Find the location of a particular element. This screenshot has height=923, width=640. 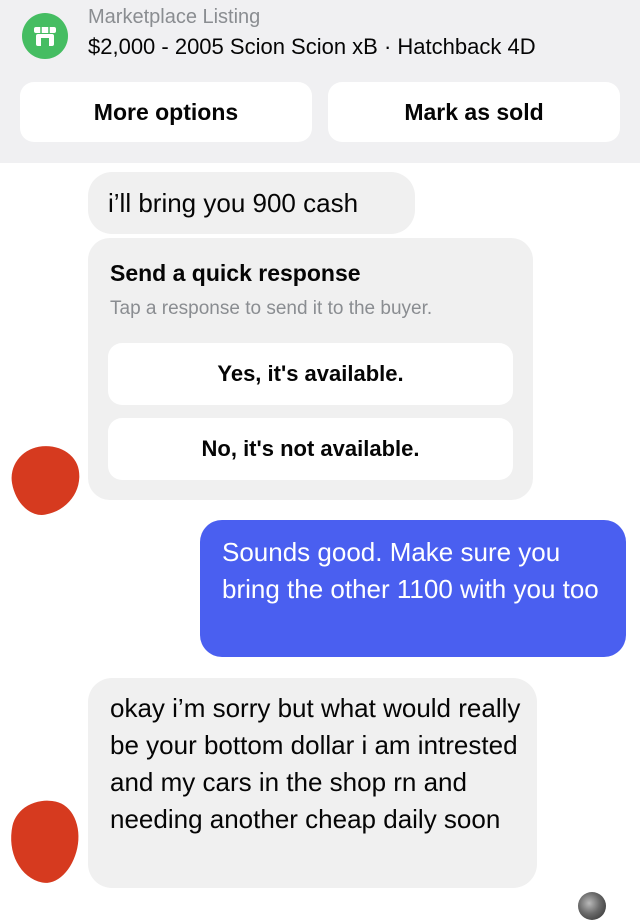

quick-response-subtitle: Tap a response to send it to the buyer. is located at coordinates (271, 308).